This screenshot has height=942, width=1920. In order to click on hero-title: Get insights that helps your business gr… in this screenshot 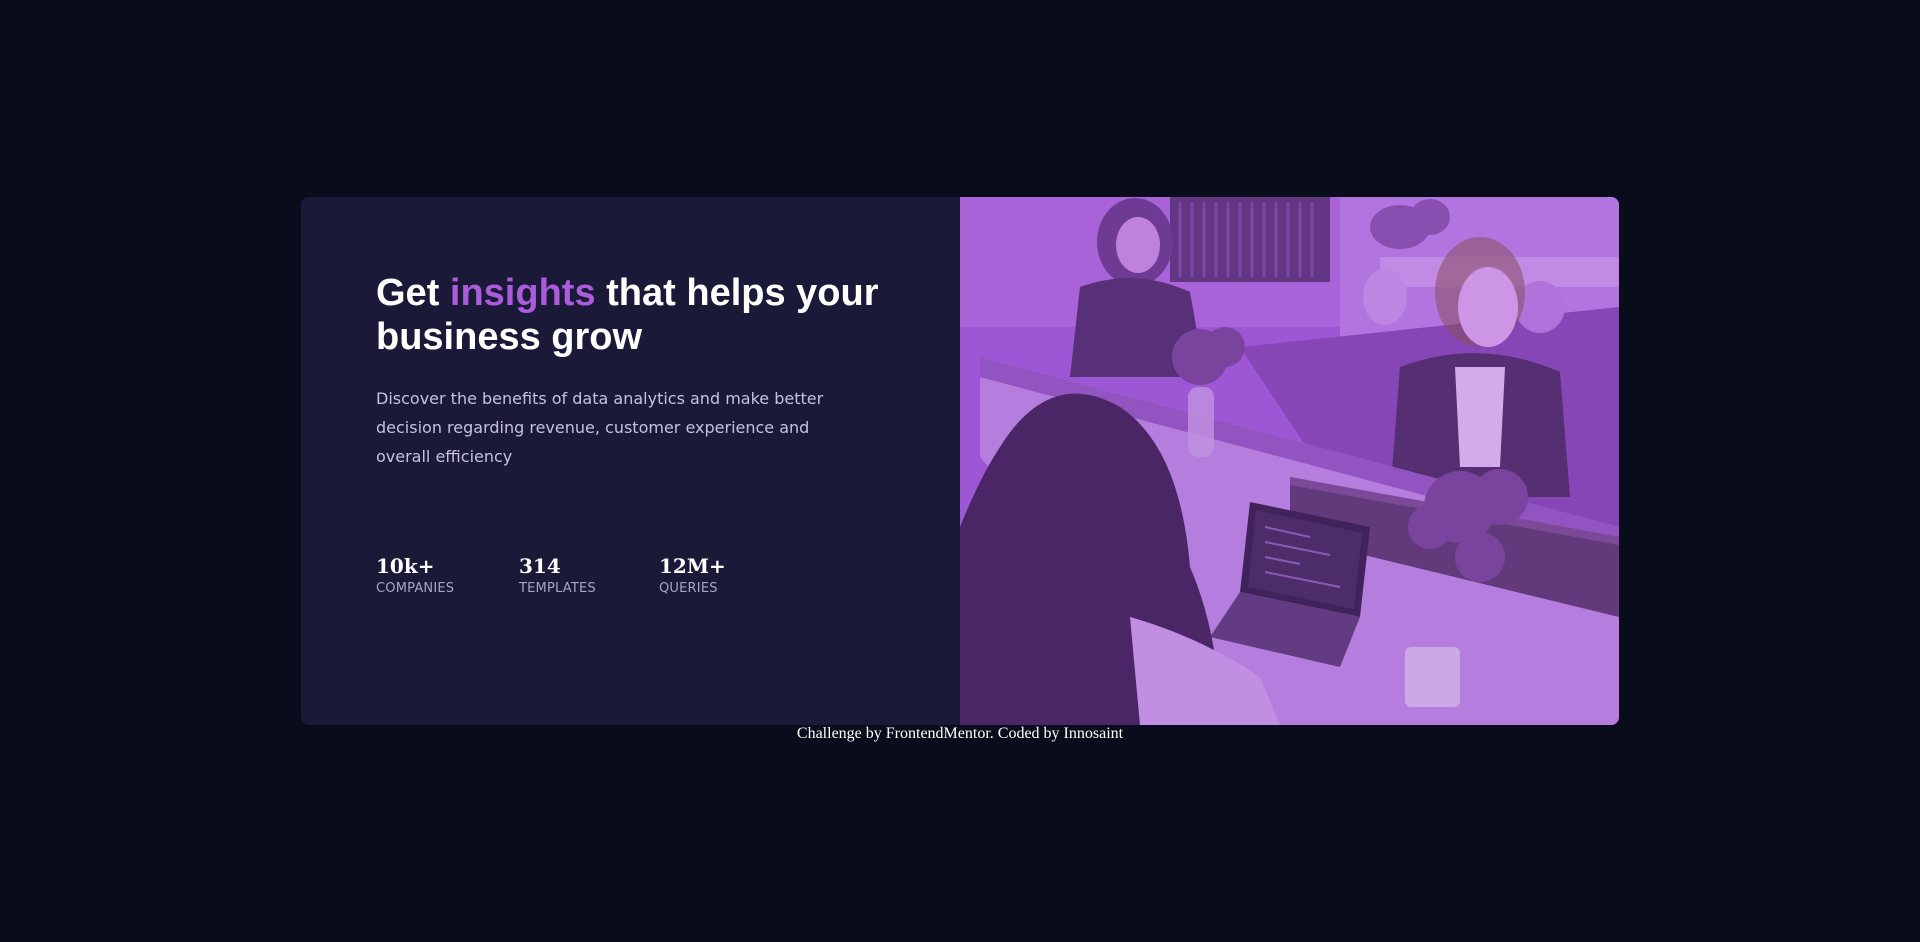, I will do `click(646, 315)`.